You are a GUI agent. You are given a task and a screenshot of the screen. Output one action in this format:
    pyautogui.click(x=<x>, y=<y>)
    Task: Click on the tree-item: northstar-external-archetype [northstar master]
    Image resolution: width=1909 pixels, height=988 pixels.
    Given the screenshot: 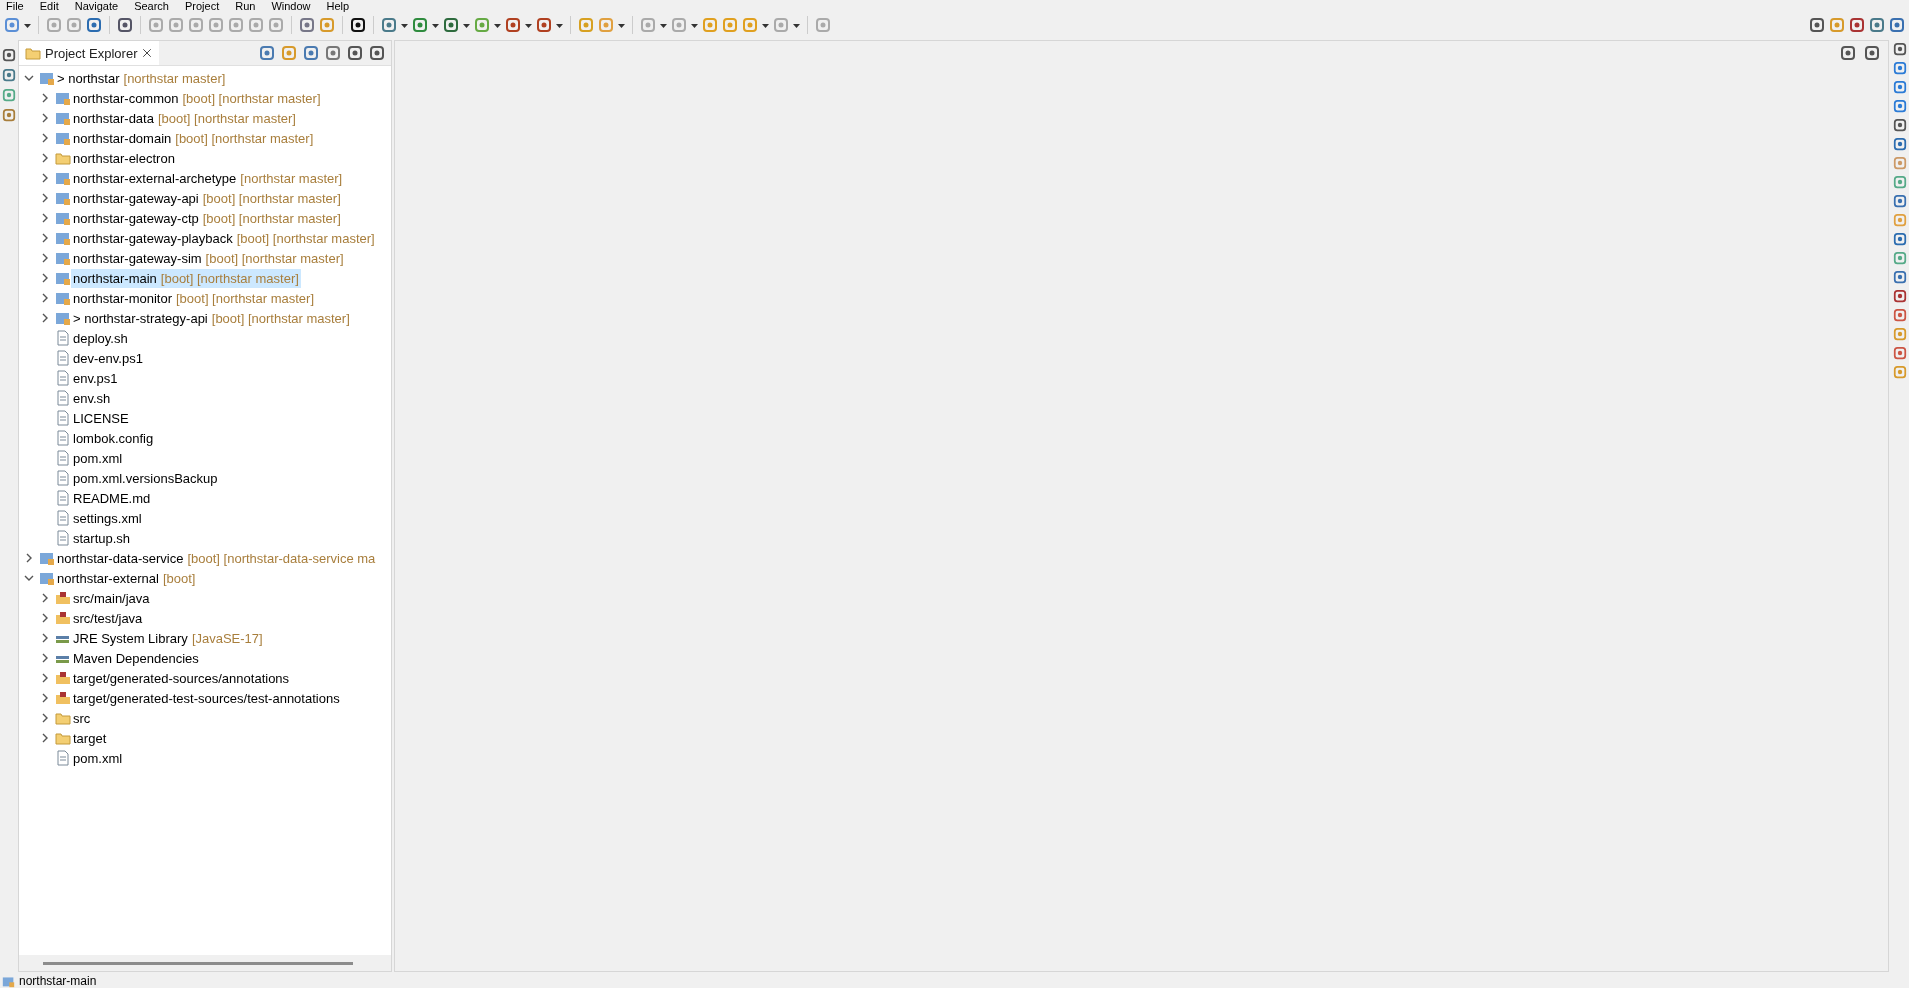 What is the action you would take?
    pyautogui.click(x=208, y=178)
    